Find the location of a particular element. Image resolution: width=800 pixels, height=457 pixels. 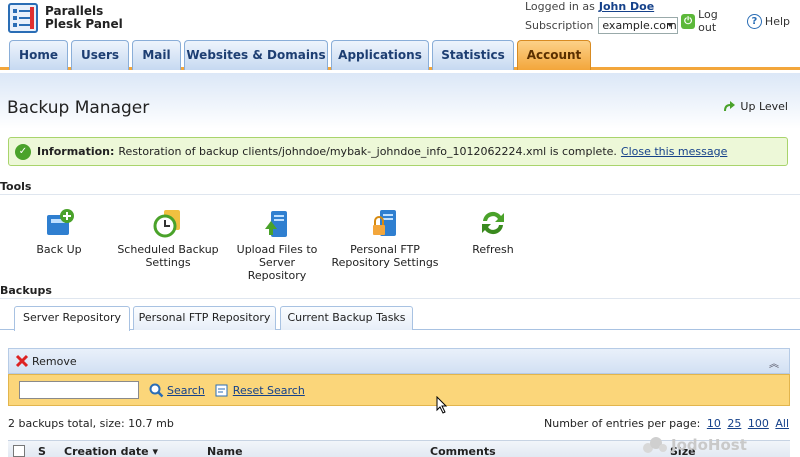

subscription-value: example.com is located at coordinates (639, 25).